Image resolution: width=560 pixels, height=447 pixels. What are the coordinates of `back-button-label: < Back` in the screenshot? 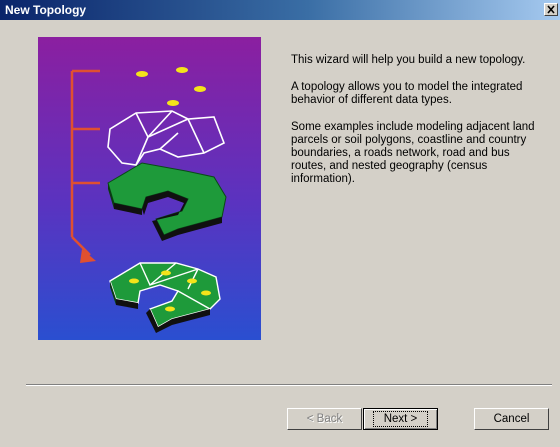 It's located at (324, 419).